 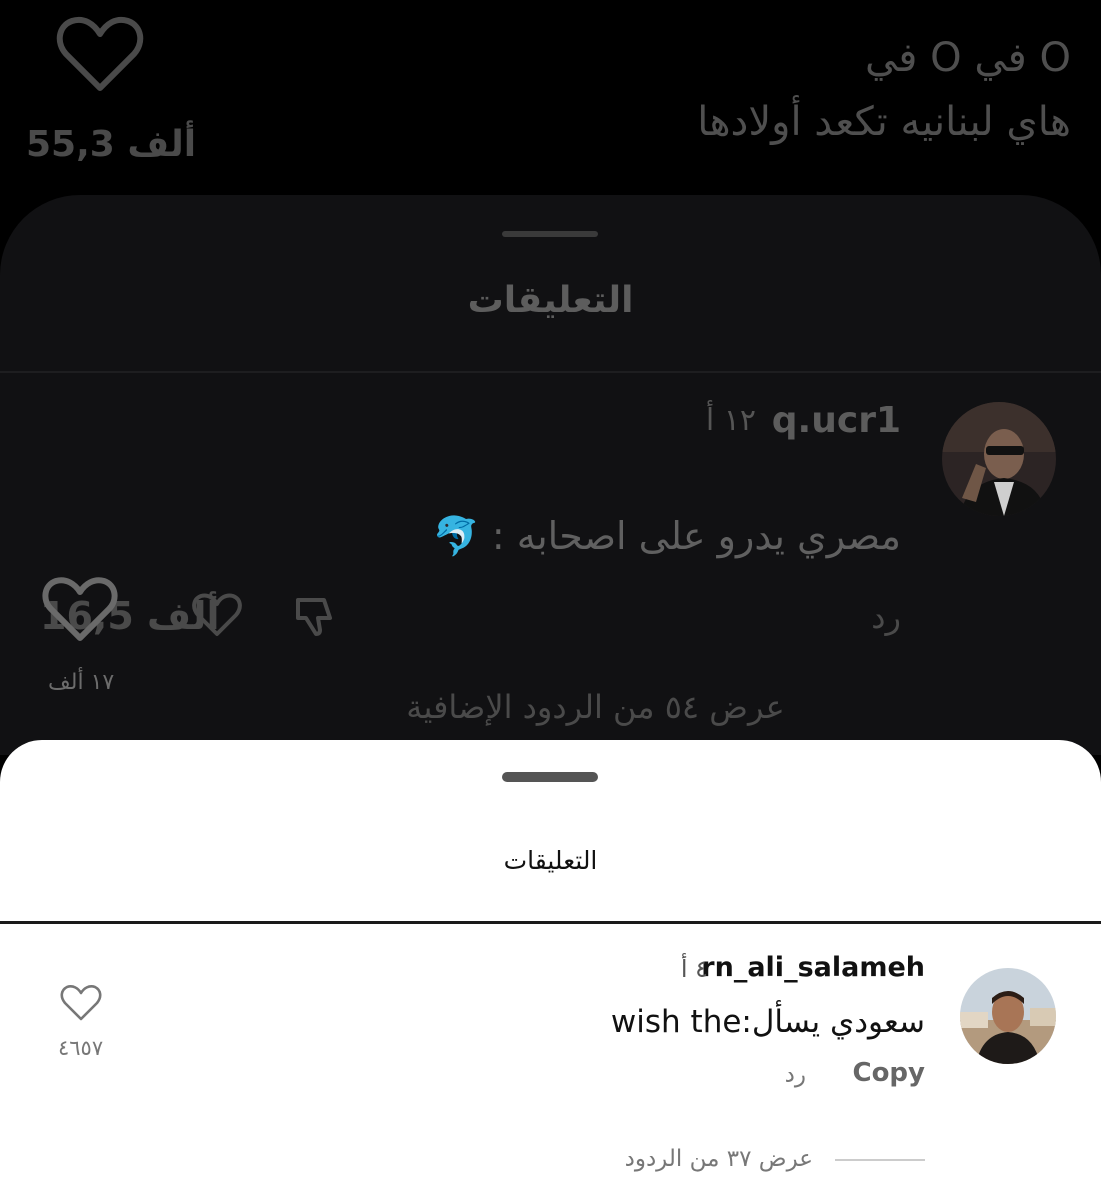 What do you see at coordinates (967, 58) in the screenshot?
I see `video-caption-line1: في O في O` at bounding box center [967, 58].